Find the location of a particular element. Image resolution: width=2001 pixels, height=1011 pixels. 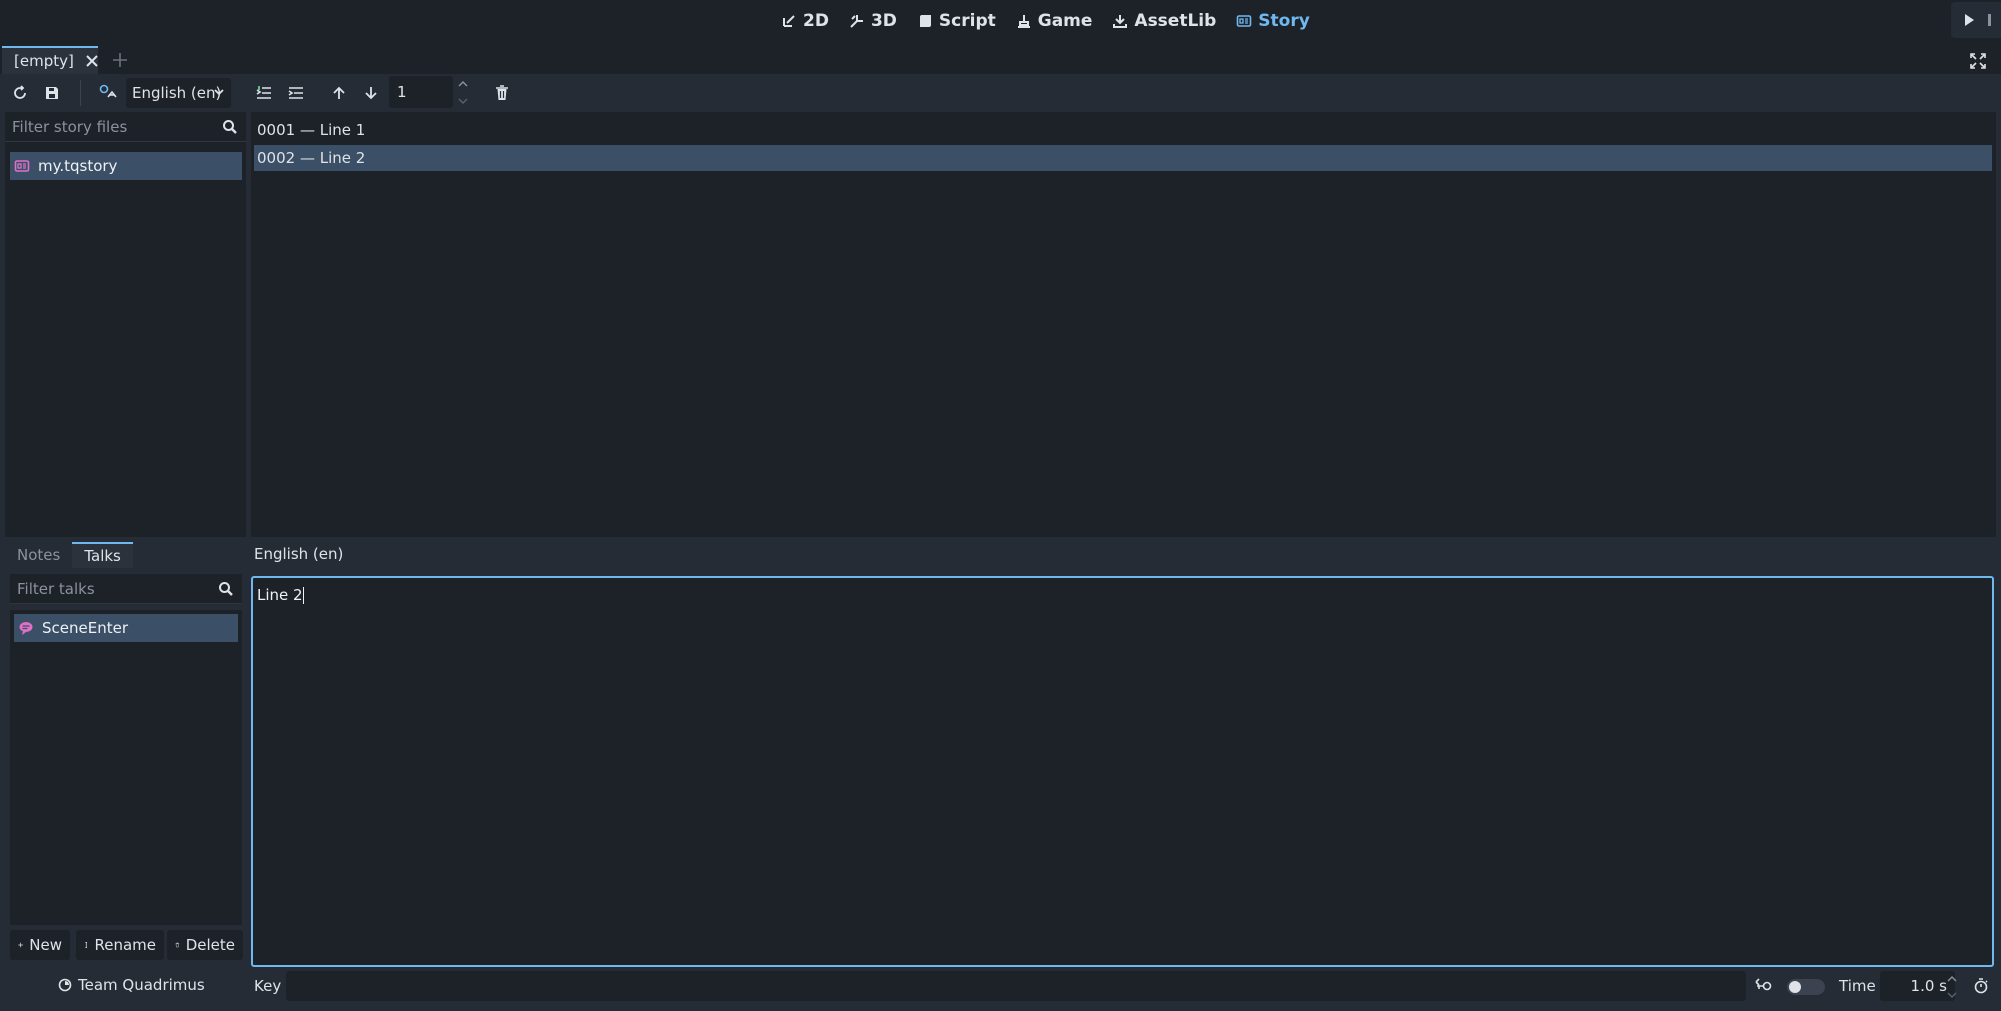

pause-icon is located at coordinates (1992, 20).